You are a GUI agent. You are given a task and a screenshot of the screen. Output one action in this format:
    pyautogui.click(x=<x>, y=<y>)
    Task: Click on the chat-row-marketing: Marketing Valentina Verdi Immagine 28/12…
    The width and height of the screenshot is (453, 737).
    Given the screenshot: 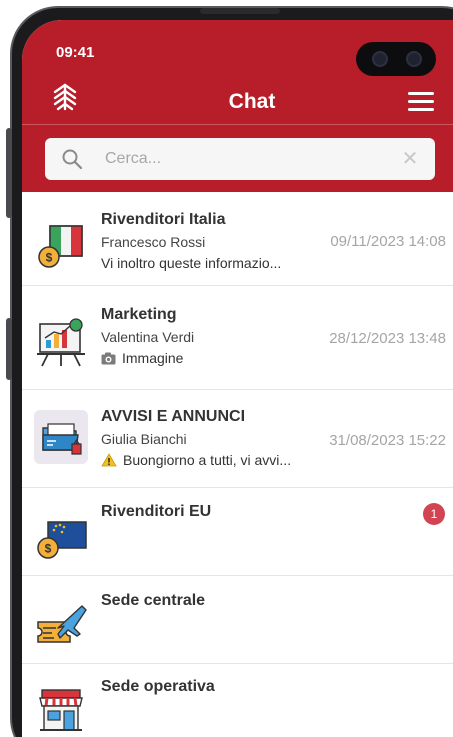 What is the action you would take?
    pyautogui.click(x=237, y=338)
    